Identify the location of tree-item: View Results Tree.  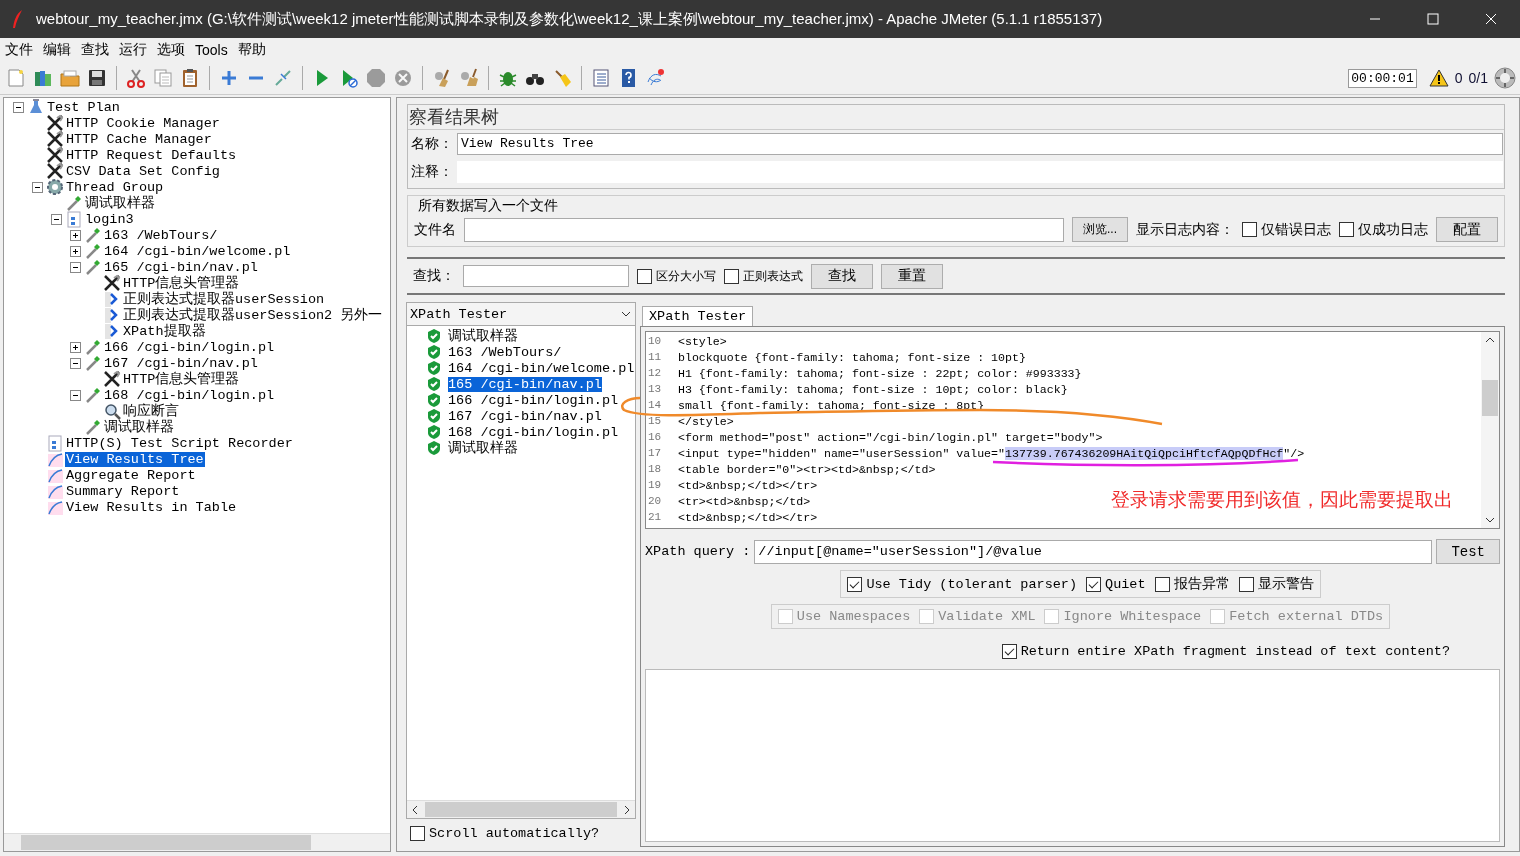
(135, 459).